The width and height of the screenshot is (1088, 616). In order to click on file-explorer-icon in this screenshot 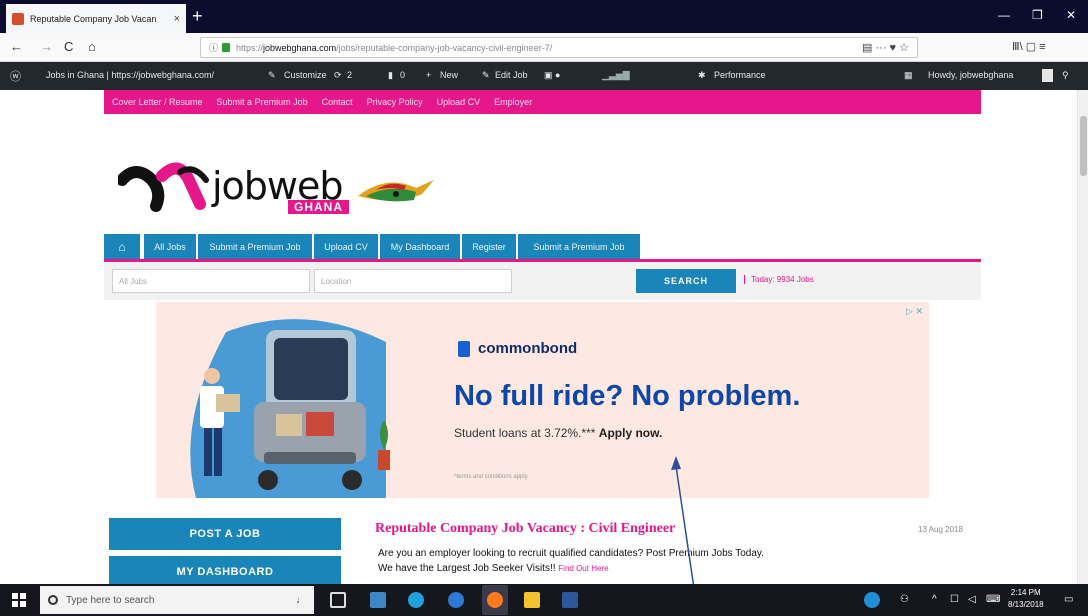, I will do `click(532, 600)`.